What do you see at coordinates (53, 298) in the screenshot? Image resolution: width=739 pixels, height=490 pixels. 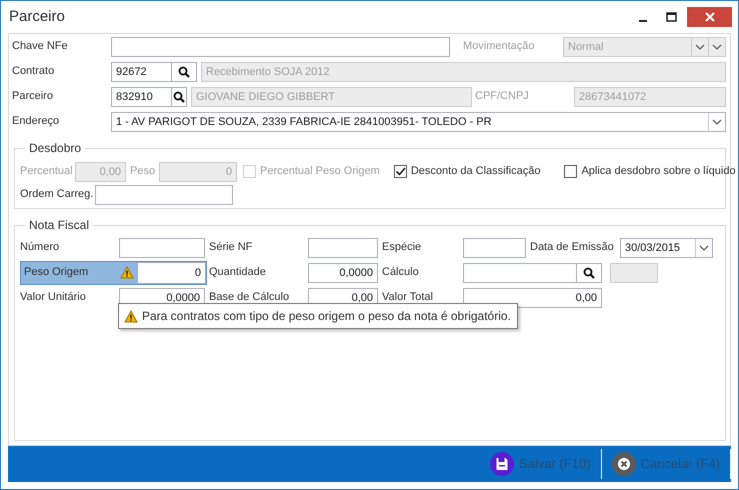 I see `field-label: Valor Unitário` at bounding box center [53, 298].